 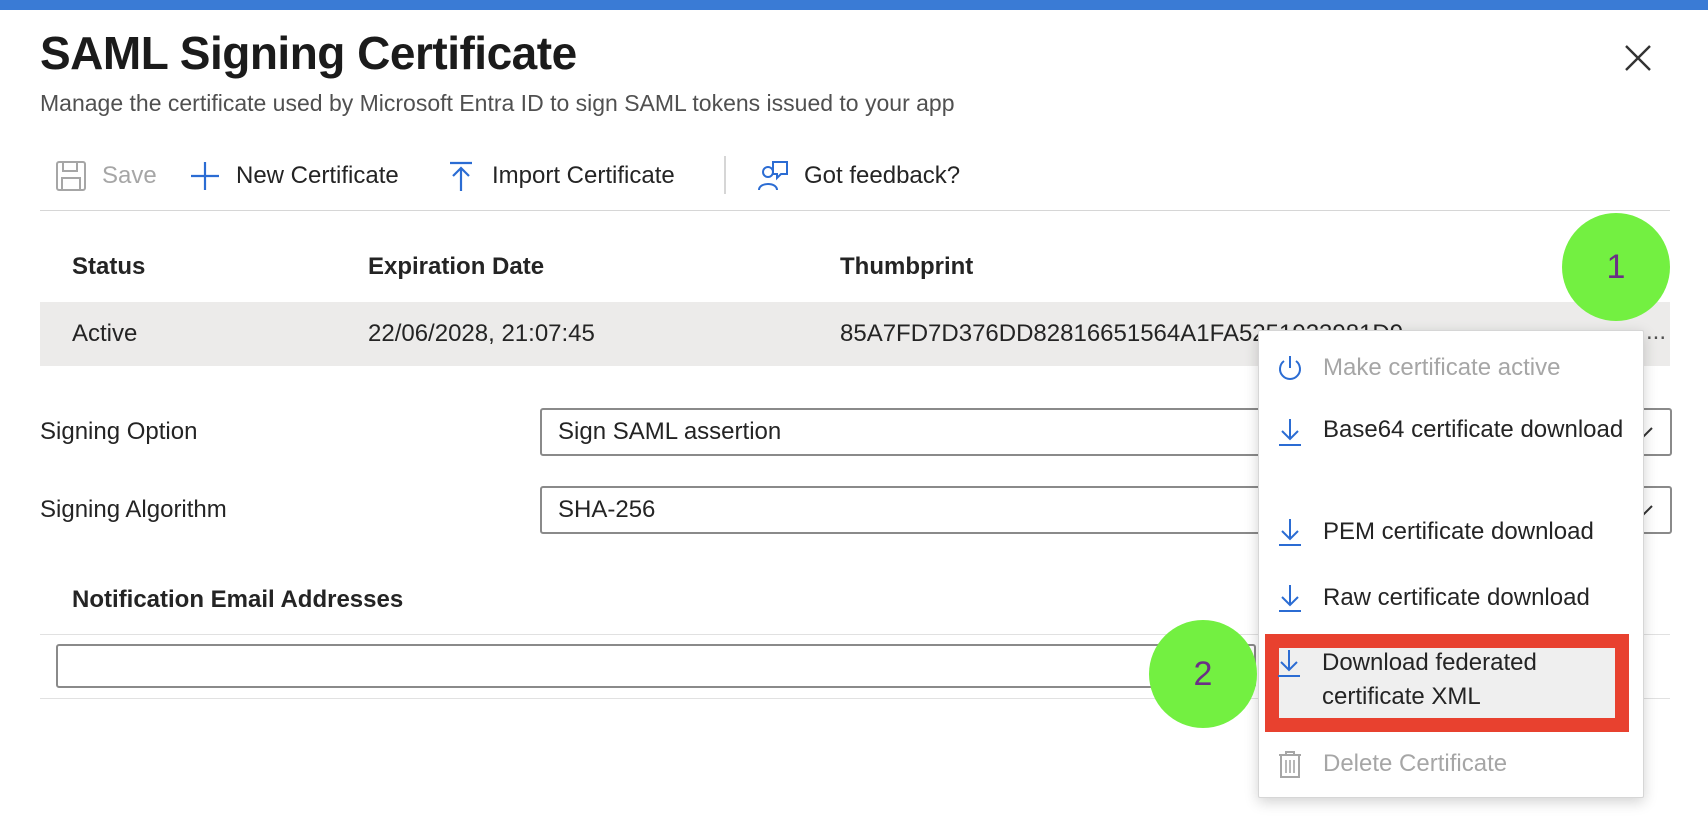 I want to click on menu-item-raw-download: Raw certificate download, so click(x=1451, y=599).